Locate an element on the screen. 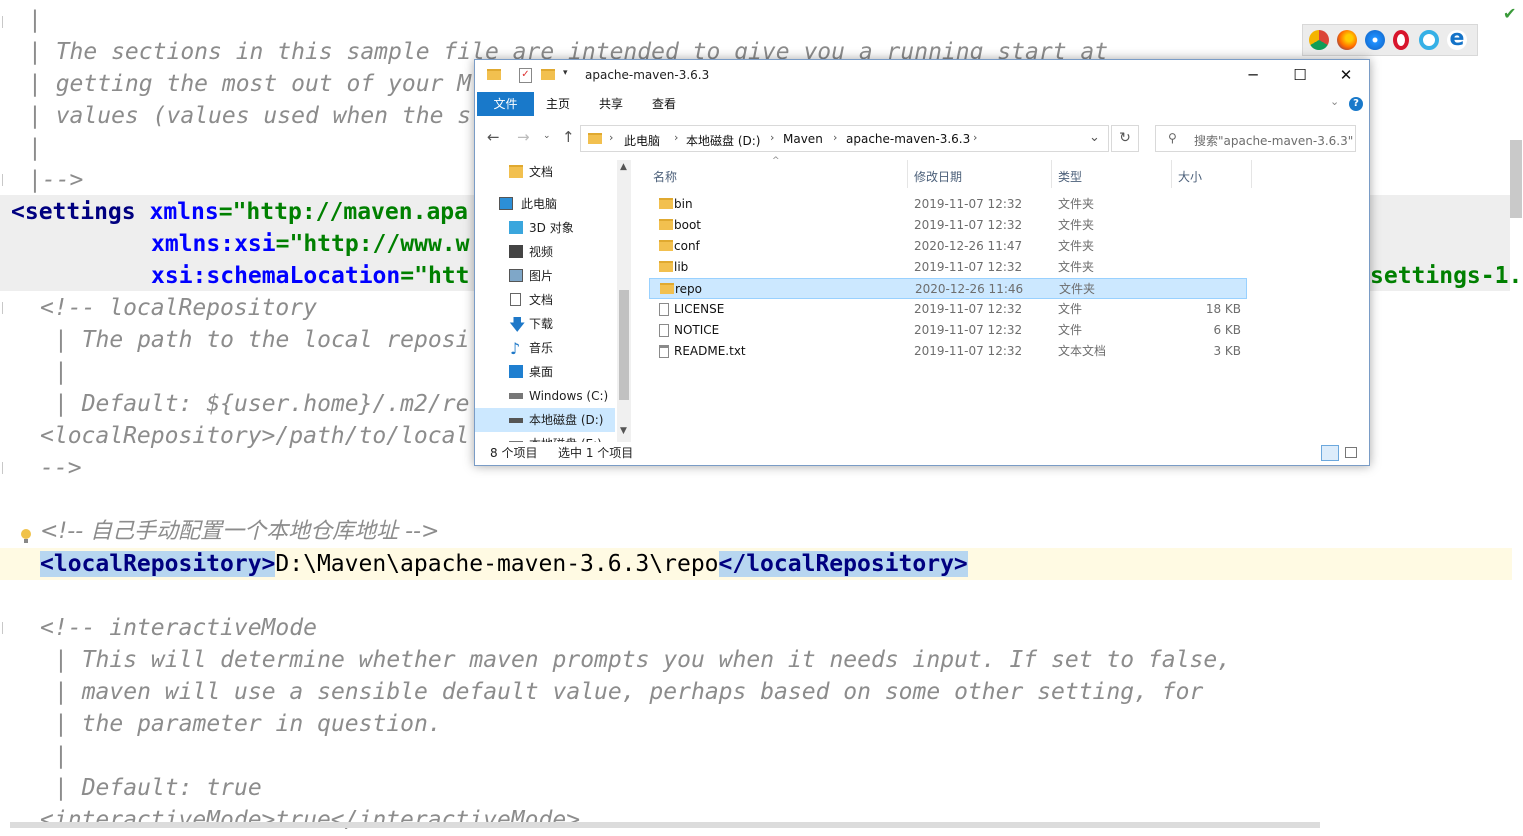 This screenshot has width=1523, height=836. file-row: boot 2019-11-07 12:32 文件夹 is located at coordinates (948, 225).